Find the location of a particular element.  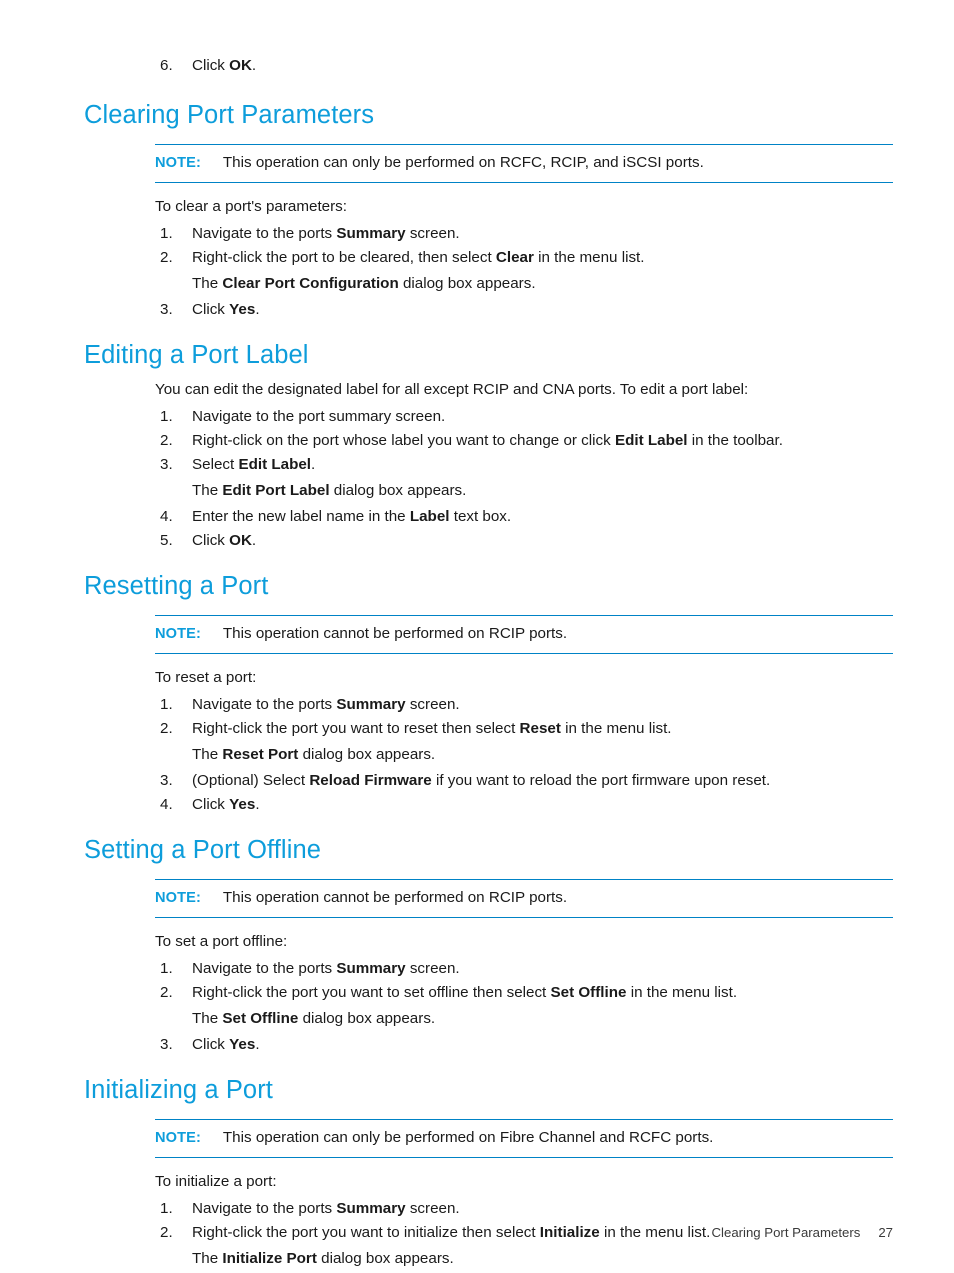

list-item-number: 5. is located at coordinates (166, 540).